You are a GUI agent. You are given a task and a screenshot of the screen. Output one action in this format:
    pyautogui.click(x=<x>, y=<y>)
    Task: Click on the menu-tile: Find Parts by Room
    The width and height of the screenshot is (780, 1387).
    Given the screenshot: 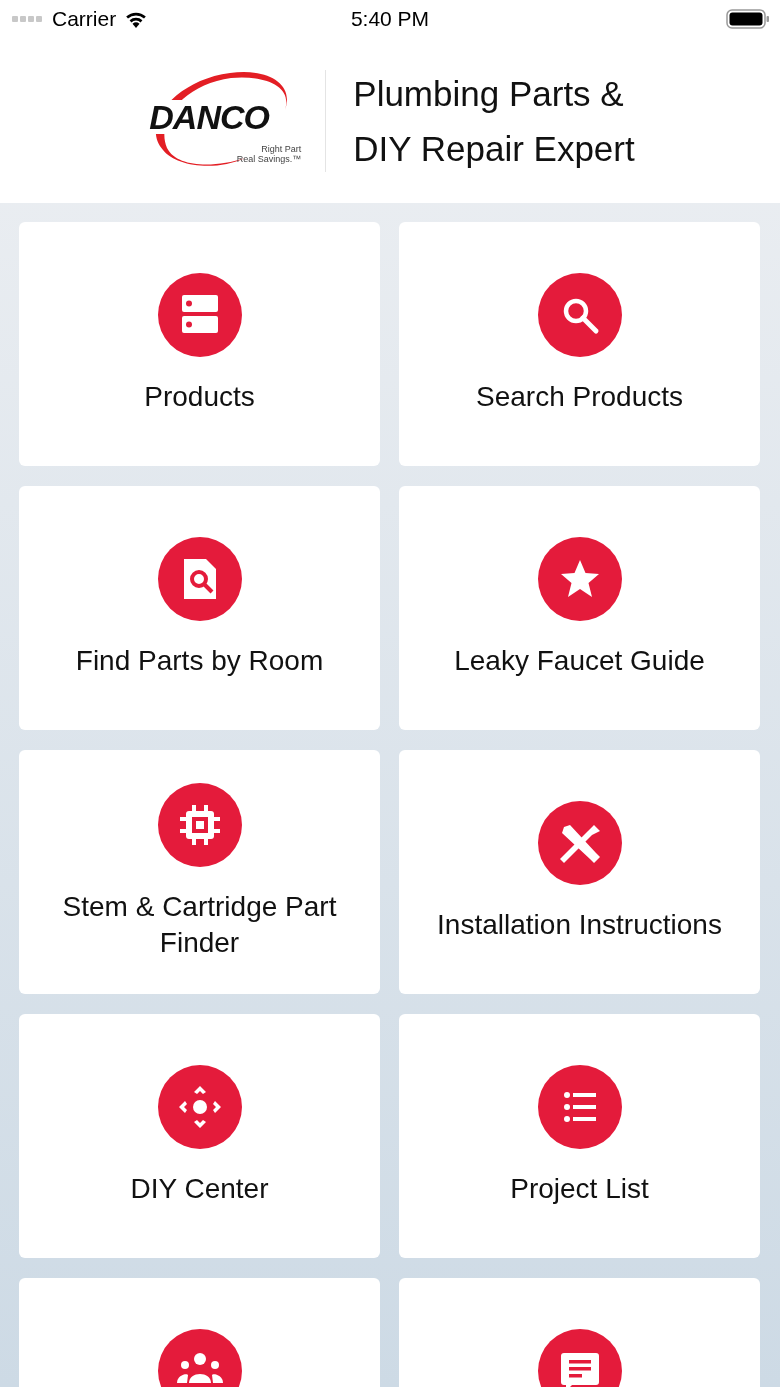 What is the action you would take?
    pyautogui.click(x=199, y=608)
    